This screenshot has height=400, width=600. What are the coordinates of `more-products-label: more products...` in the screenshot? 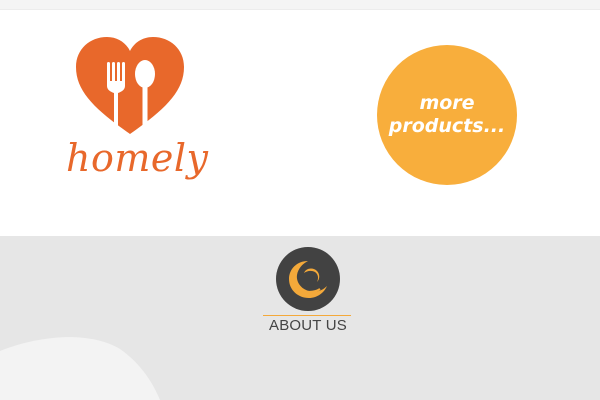 It's located at (447, 114).